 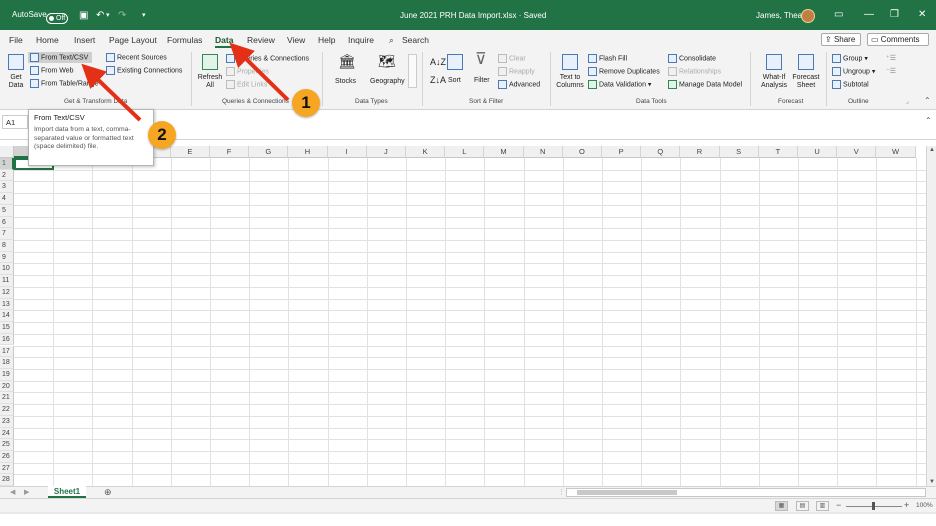 What do you see at coordinates (841, 39) in the screenshot?
I see `share-button: ⇪ Share` at bounding box center [841, 39].